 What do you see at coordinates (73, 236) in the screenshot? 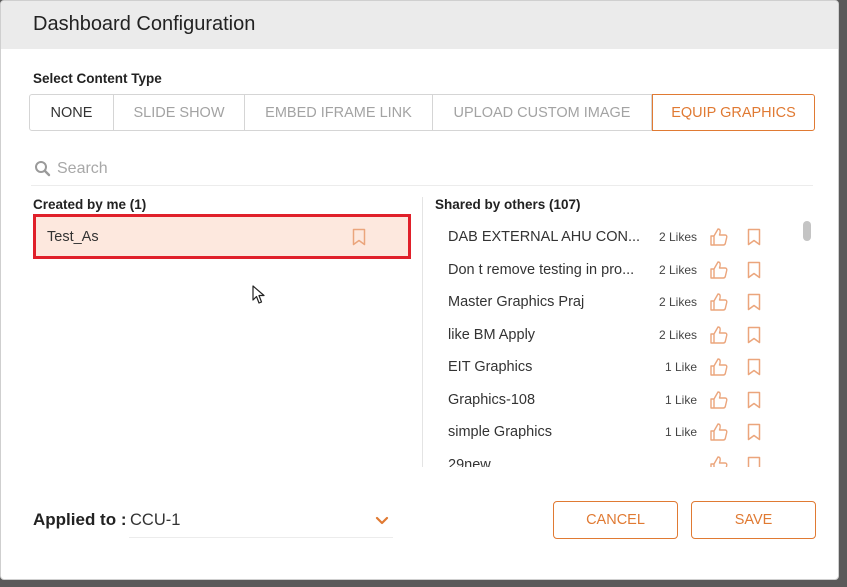
I see `list-item-name: Test_As` at bounding box center [73, 236].